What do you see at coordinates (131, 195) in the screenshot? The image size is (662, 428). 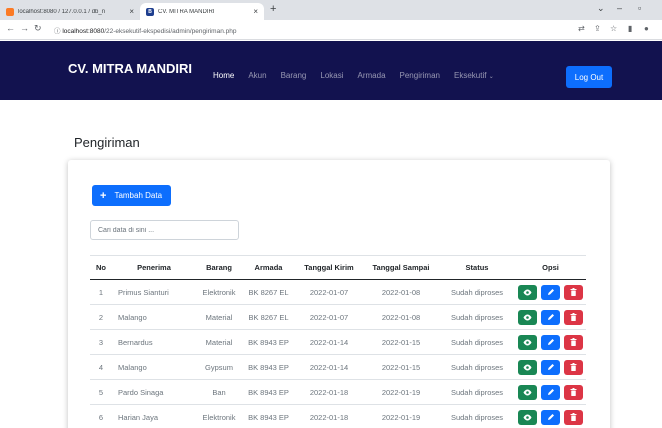 I see `add-data-button: + Tambah Data` at bounding box center [131, 195].